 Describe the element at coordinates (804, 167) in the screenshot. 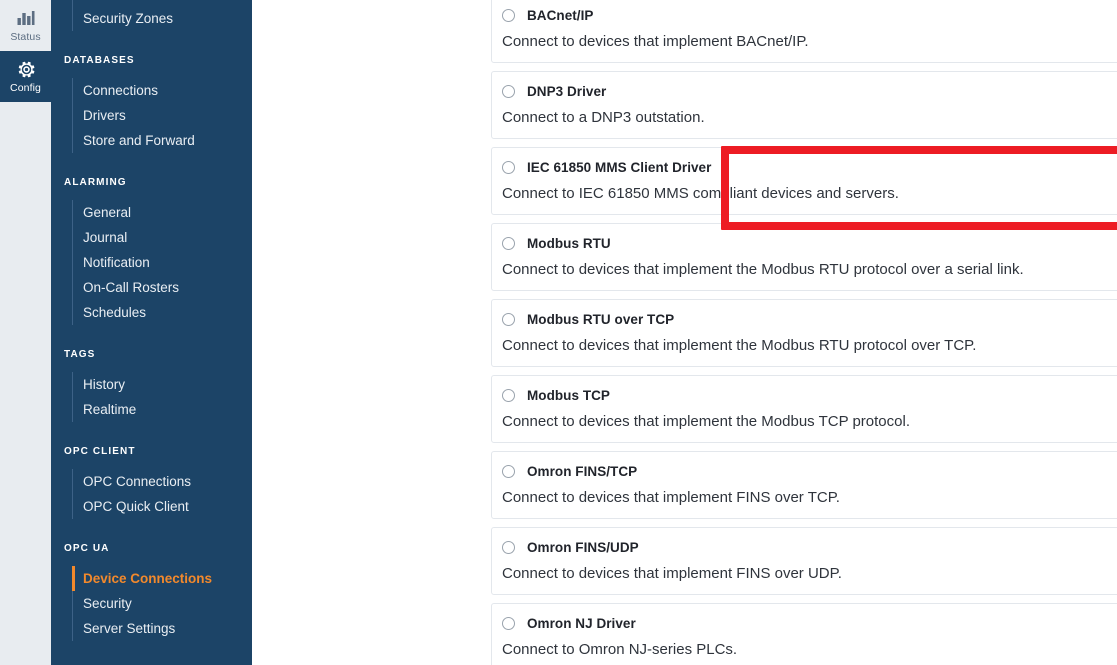

I see `driver-card-header: IEC 61850 MMS Client Driver` at that location.